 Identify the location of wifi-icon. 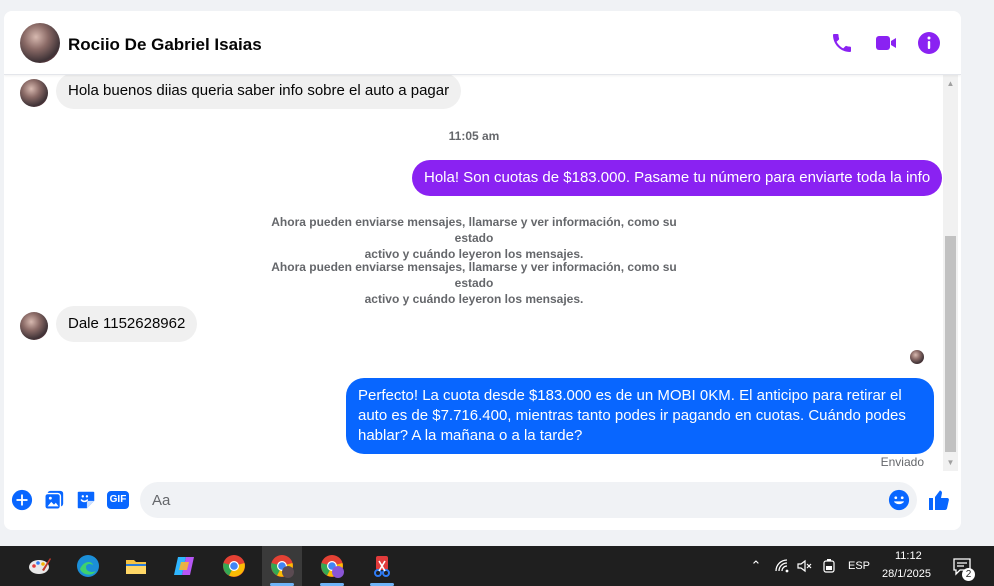
(782, 566).